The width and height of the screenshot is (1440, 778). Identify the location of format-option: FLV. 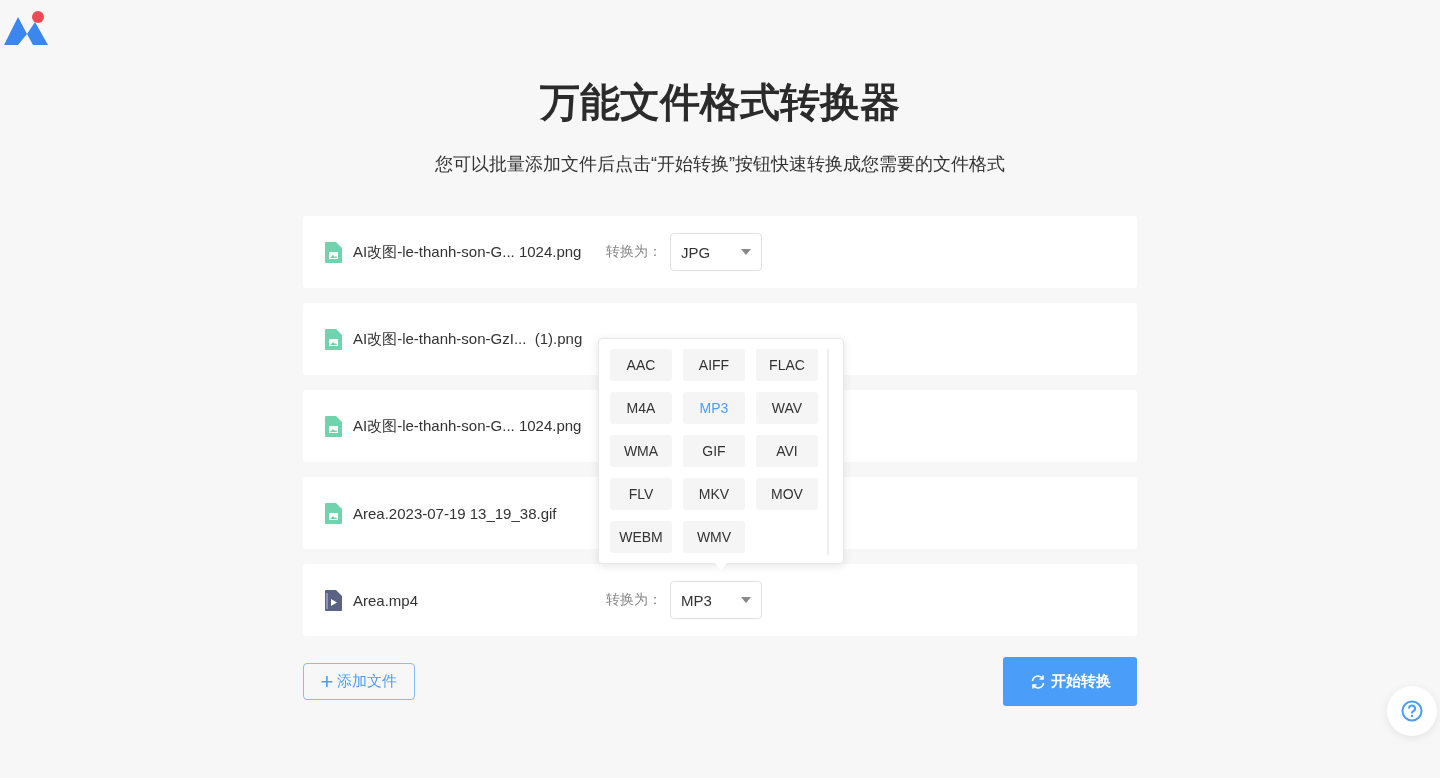
(641, 494).